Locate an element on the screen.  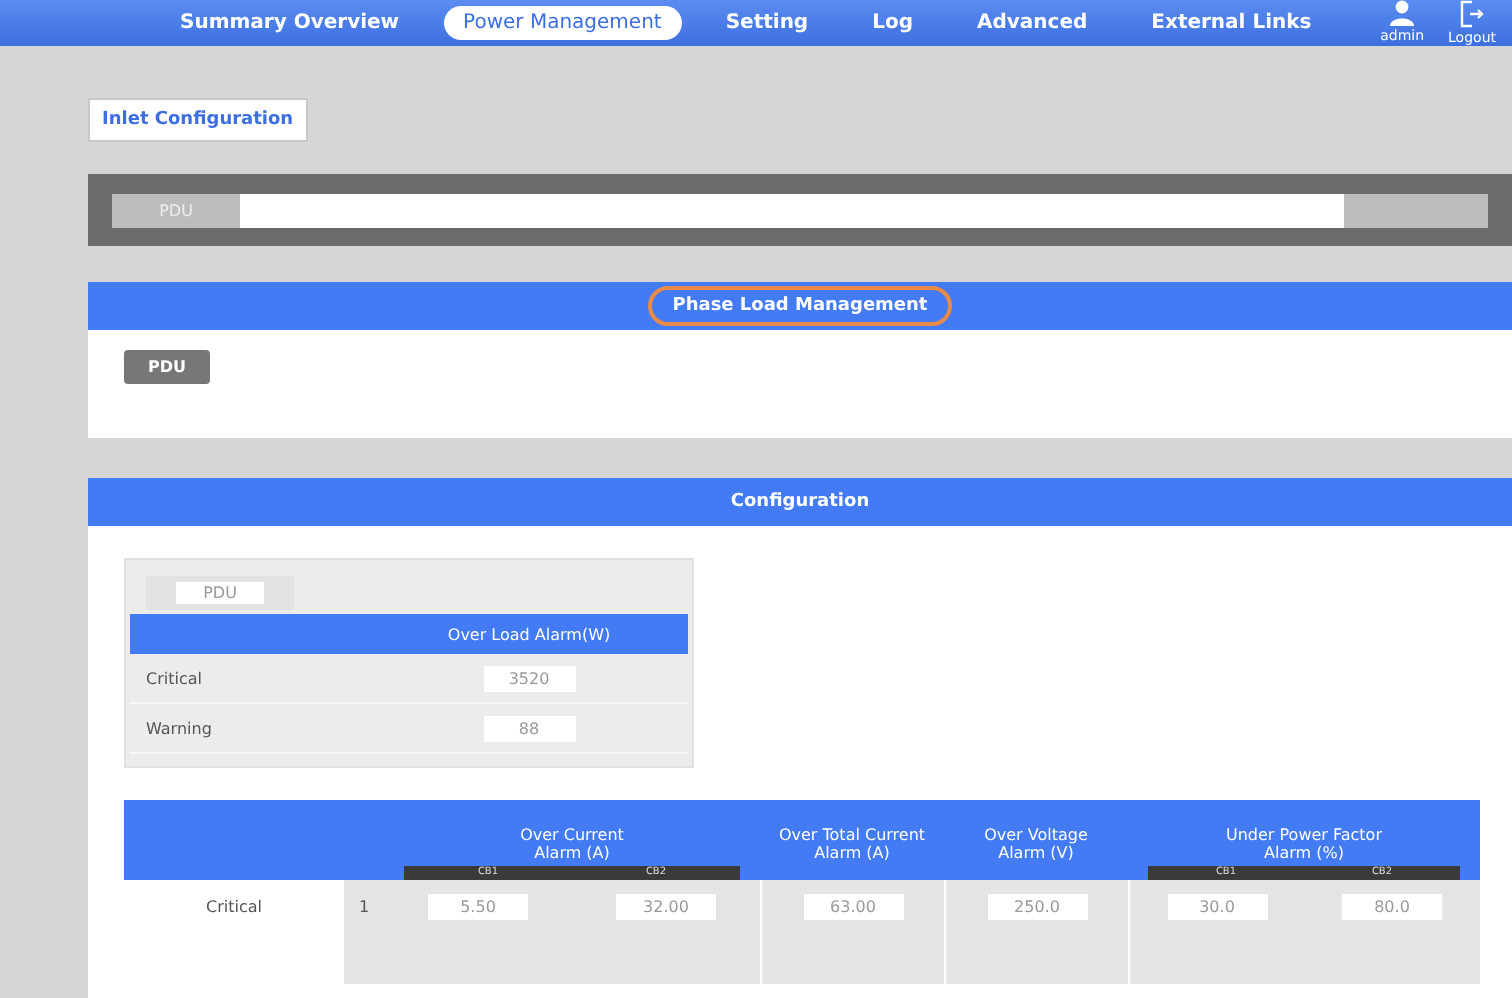
pdu-button: PDU is located at coordinates (167, 367).